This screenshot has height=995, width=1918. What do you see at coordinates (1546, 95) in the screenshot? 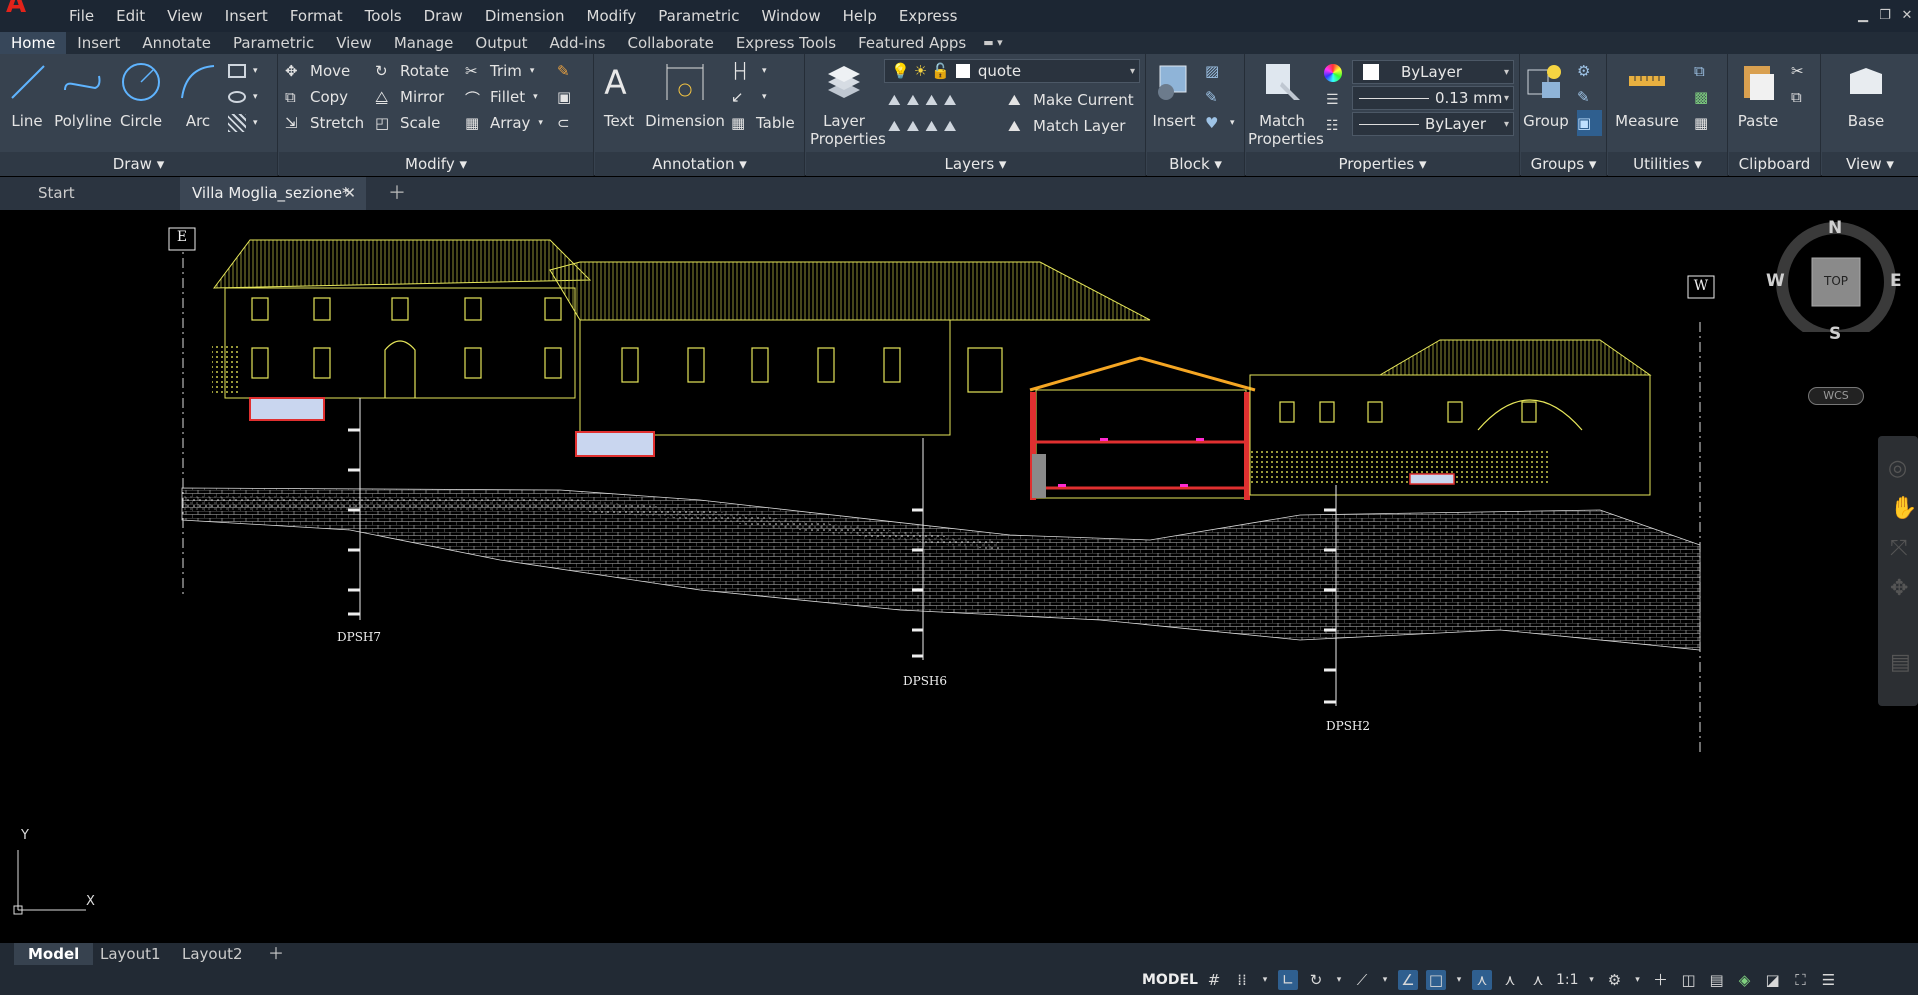
I see `group-button: Group` at bounding box center [1546, 95].